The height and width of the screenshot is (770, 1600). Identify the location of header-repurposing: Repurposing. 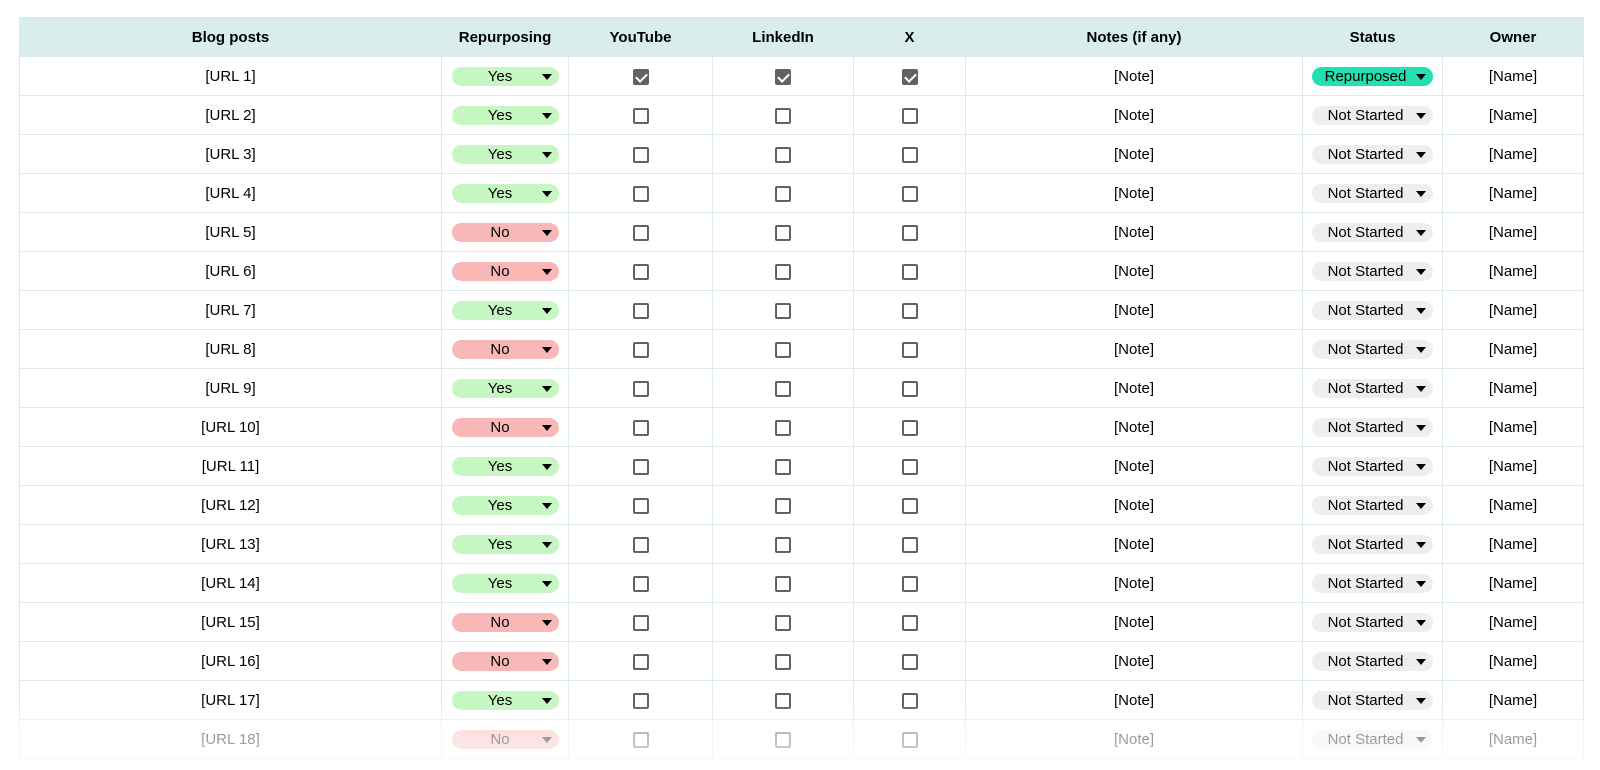
(505, 37).